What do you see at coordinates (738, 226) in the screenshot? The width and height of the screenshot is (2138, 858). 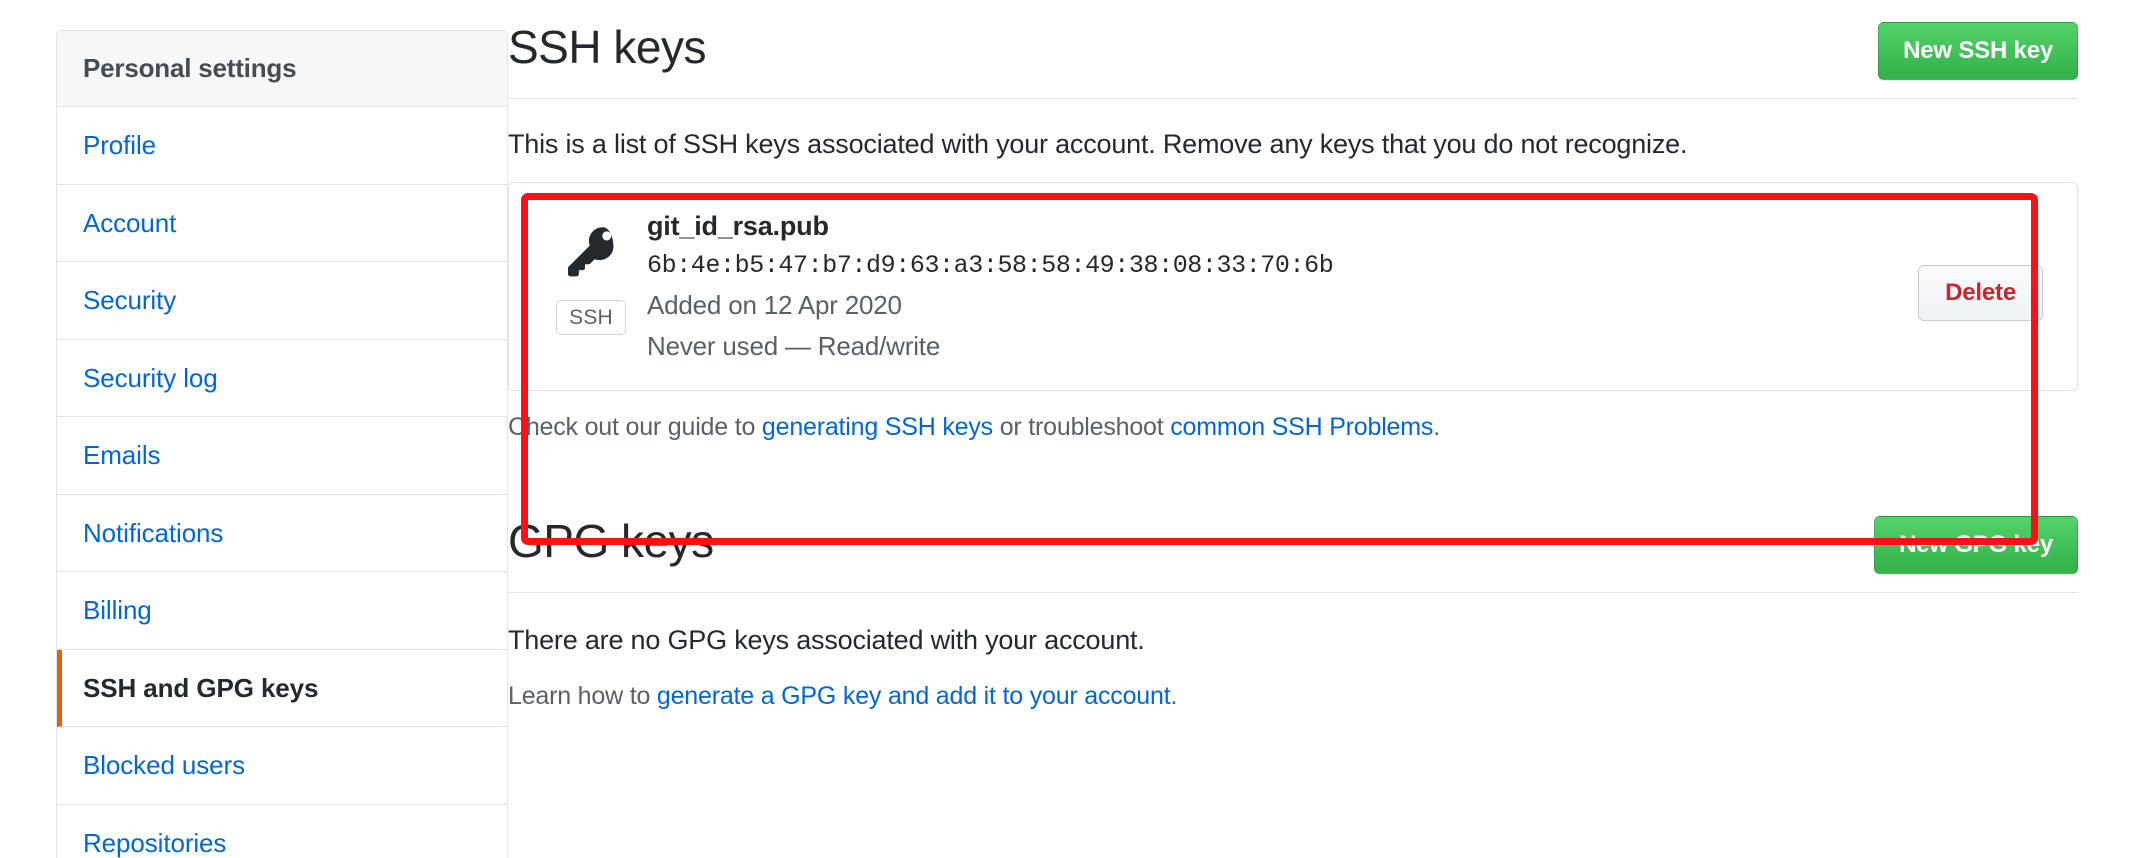 I see `ssh-key-name: git_id_rsa.pub` at bounding box center [738, 226].